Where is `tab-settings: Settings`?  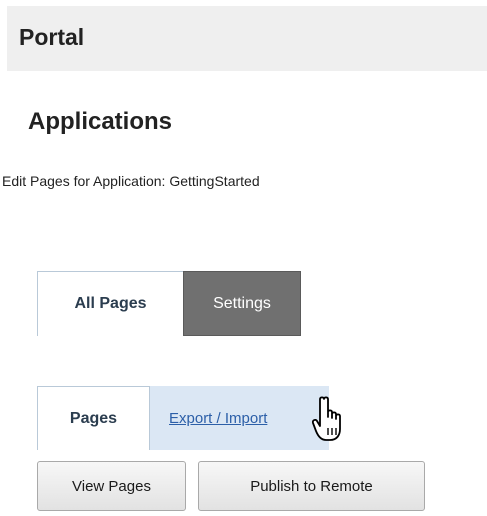 tab-settings: Settings is located at coordinates (242, 303).